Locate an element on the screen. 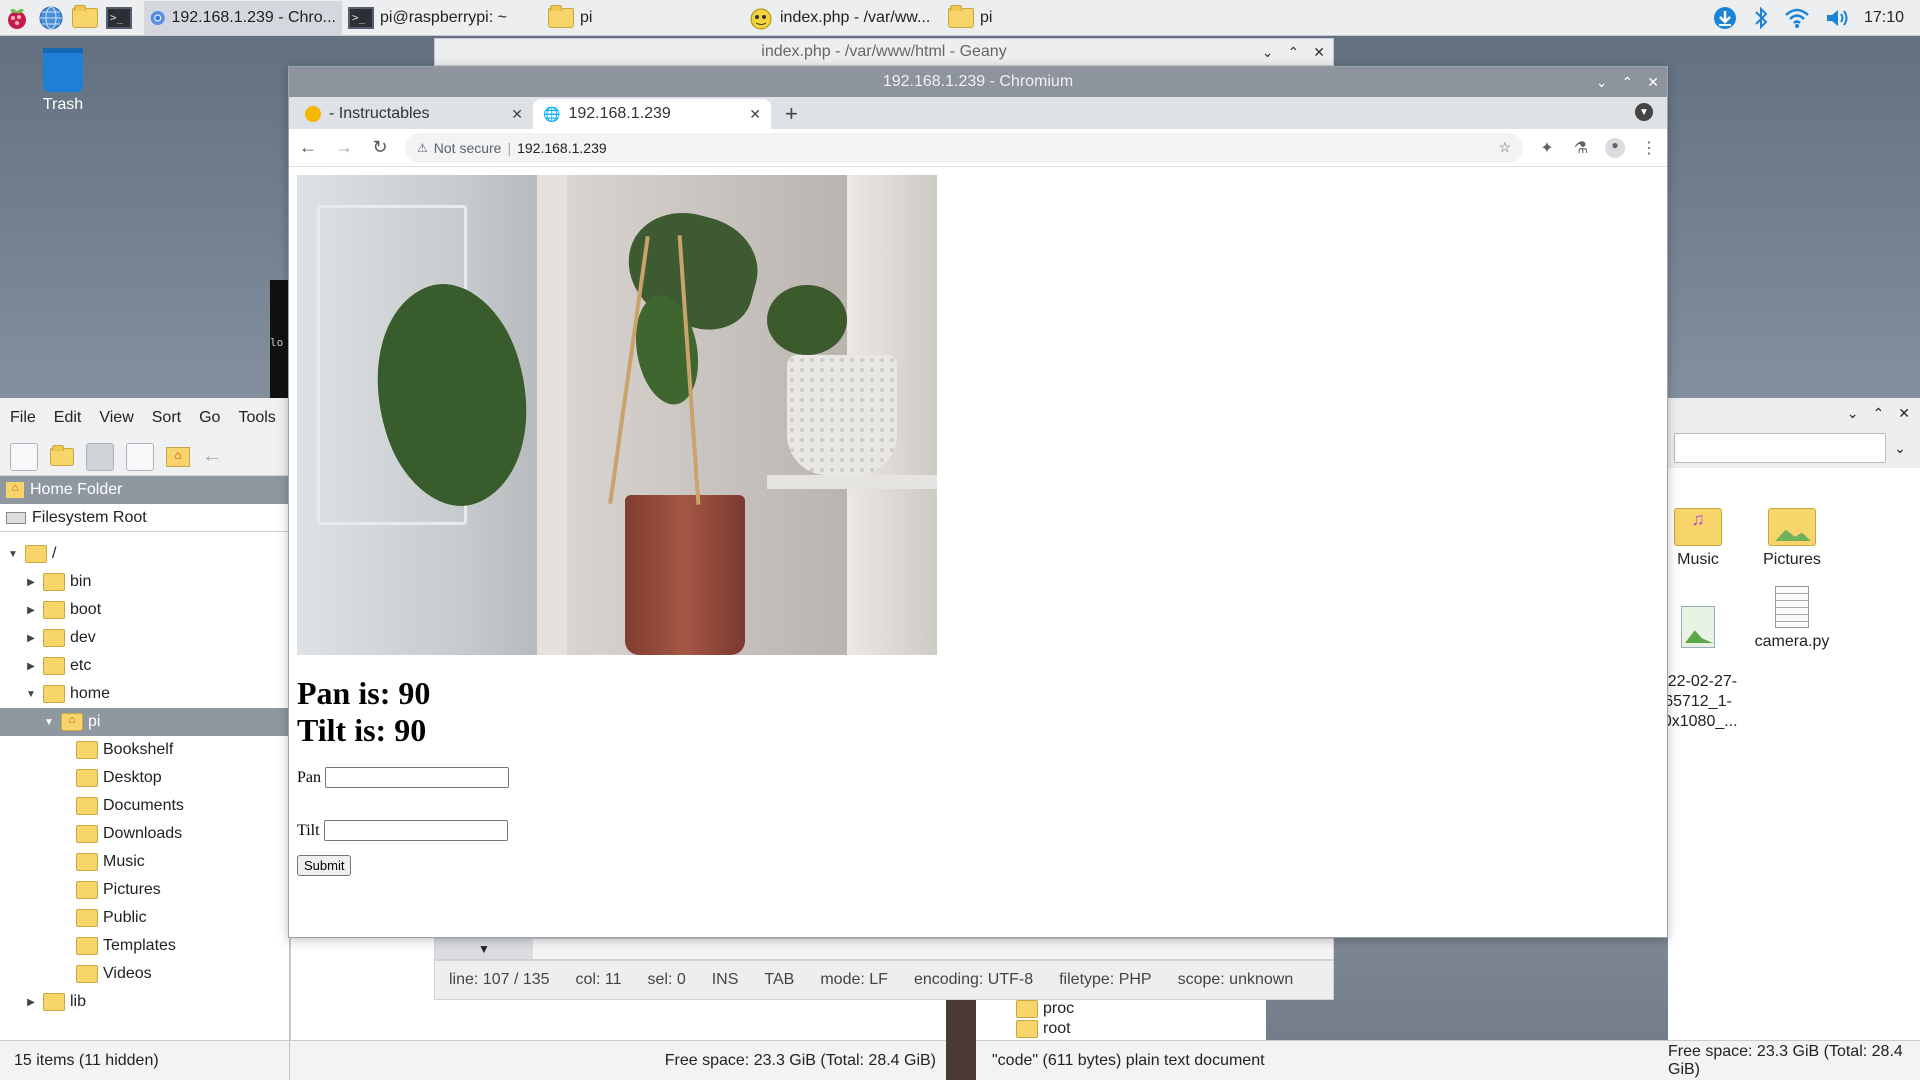 Image resolution: width=1920 pixels, height=1080 pixels. place-home-folder: ⌂ Home Folder is located at coordinates (144, 490).